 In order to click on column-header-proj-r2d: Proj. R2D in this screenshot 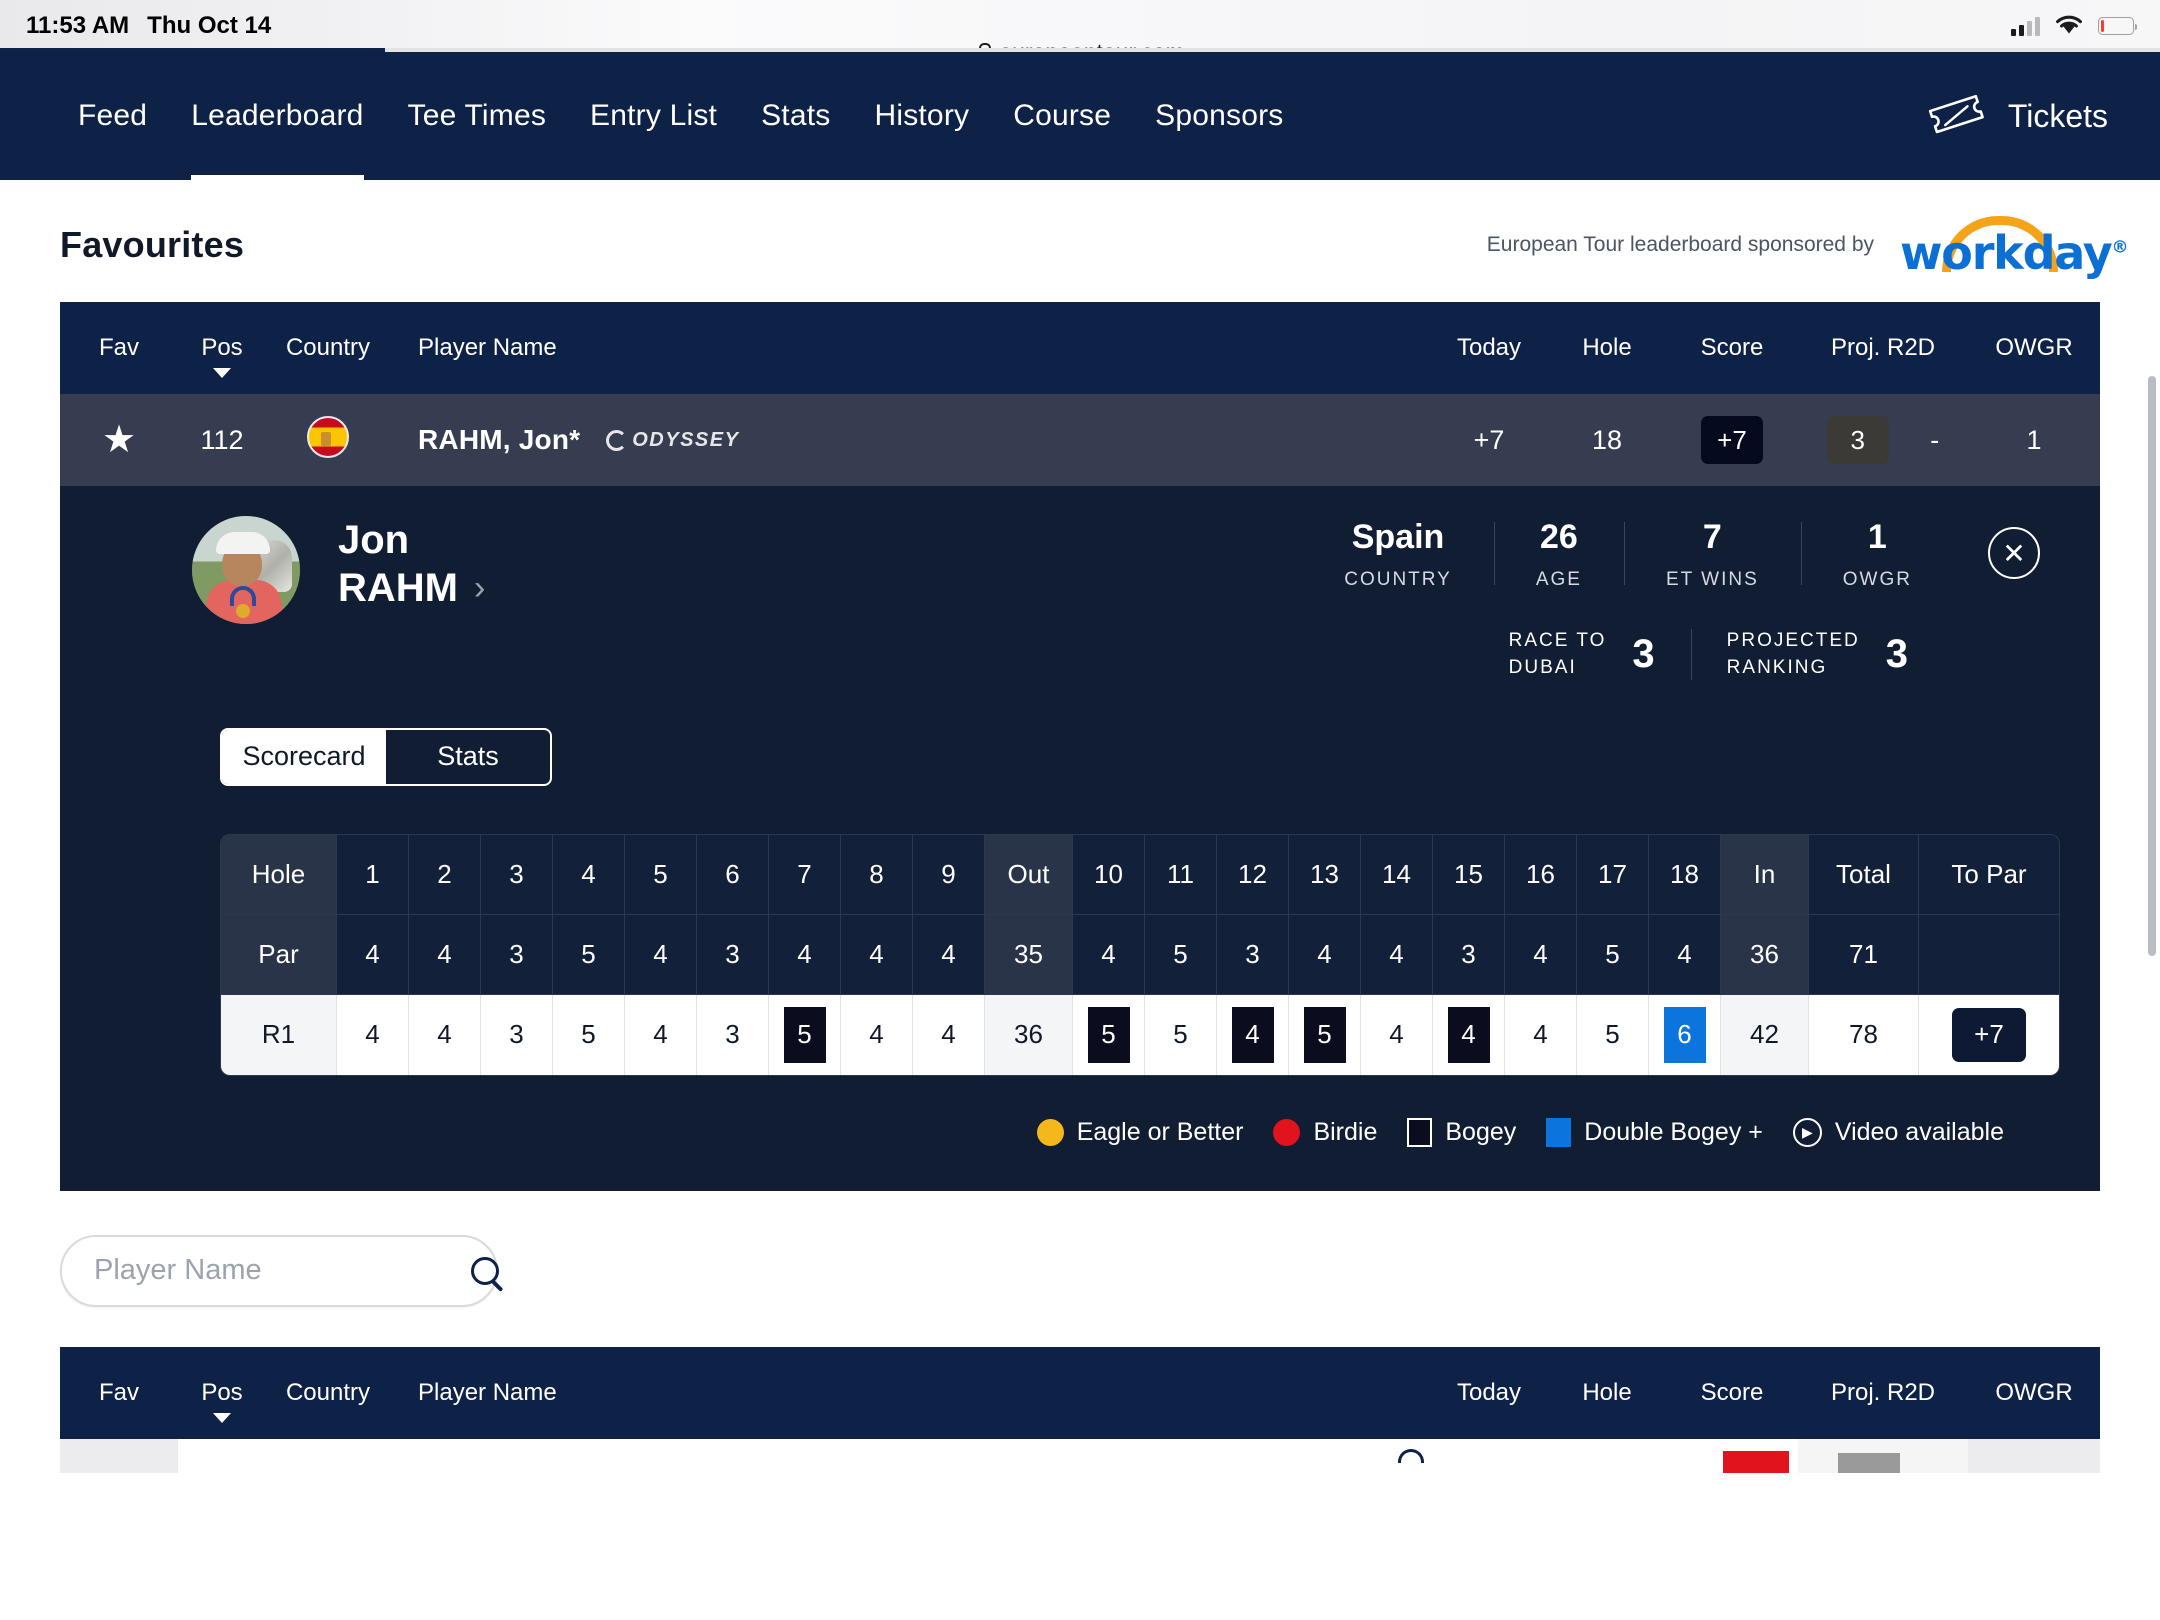, I will do `click(1883, 348)`.